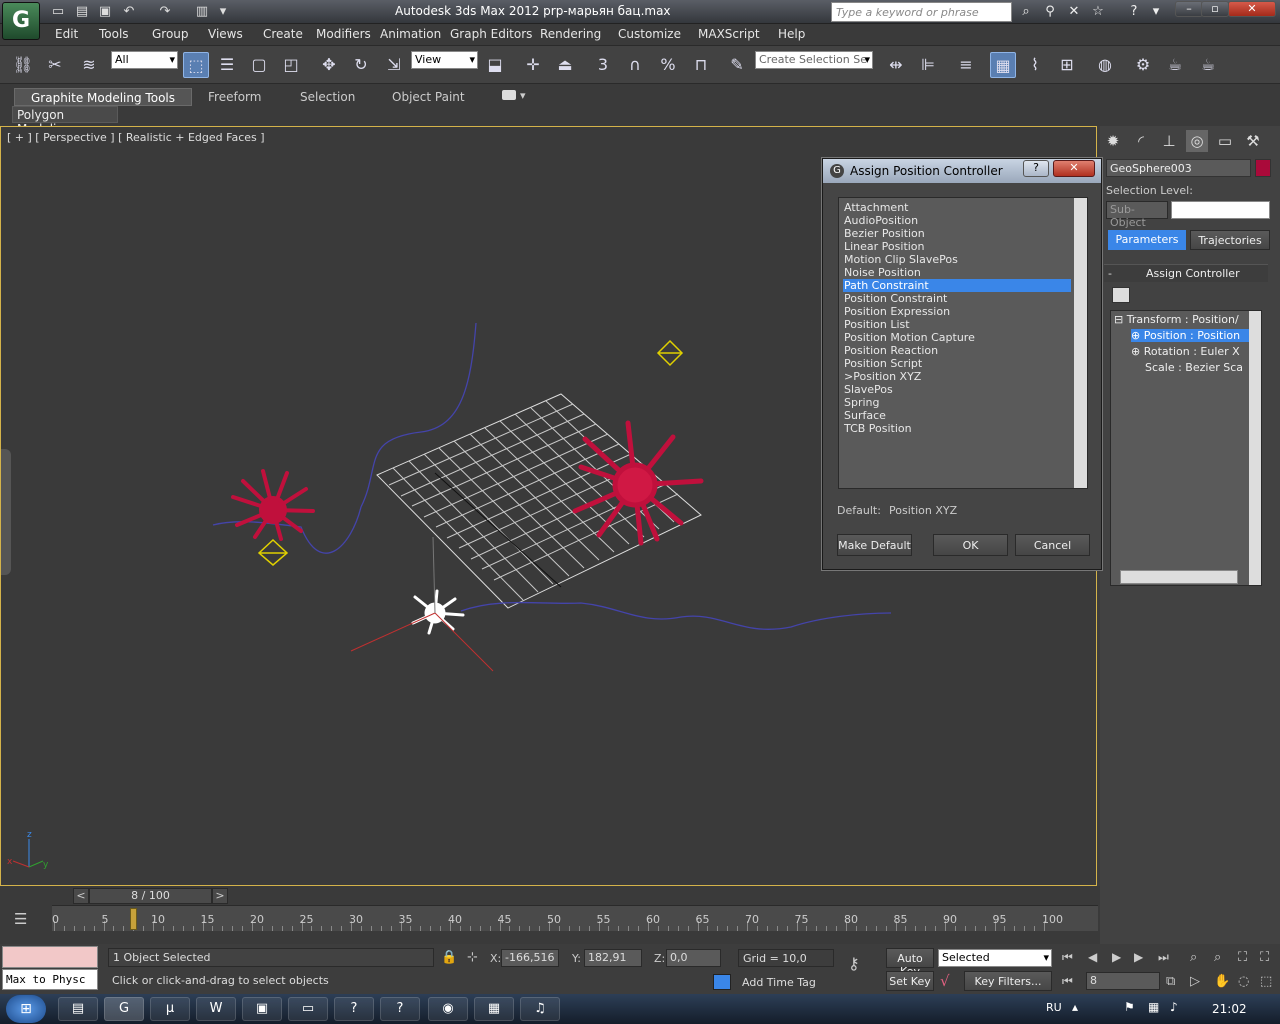 The height and width of the screenshot is (1024, 1280). Describe the element at coordinates (394, 65) in the screenshot. I see `scale-icon: ⇲` at that location.